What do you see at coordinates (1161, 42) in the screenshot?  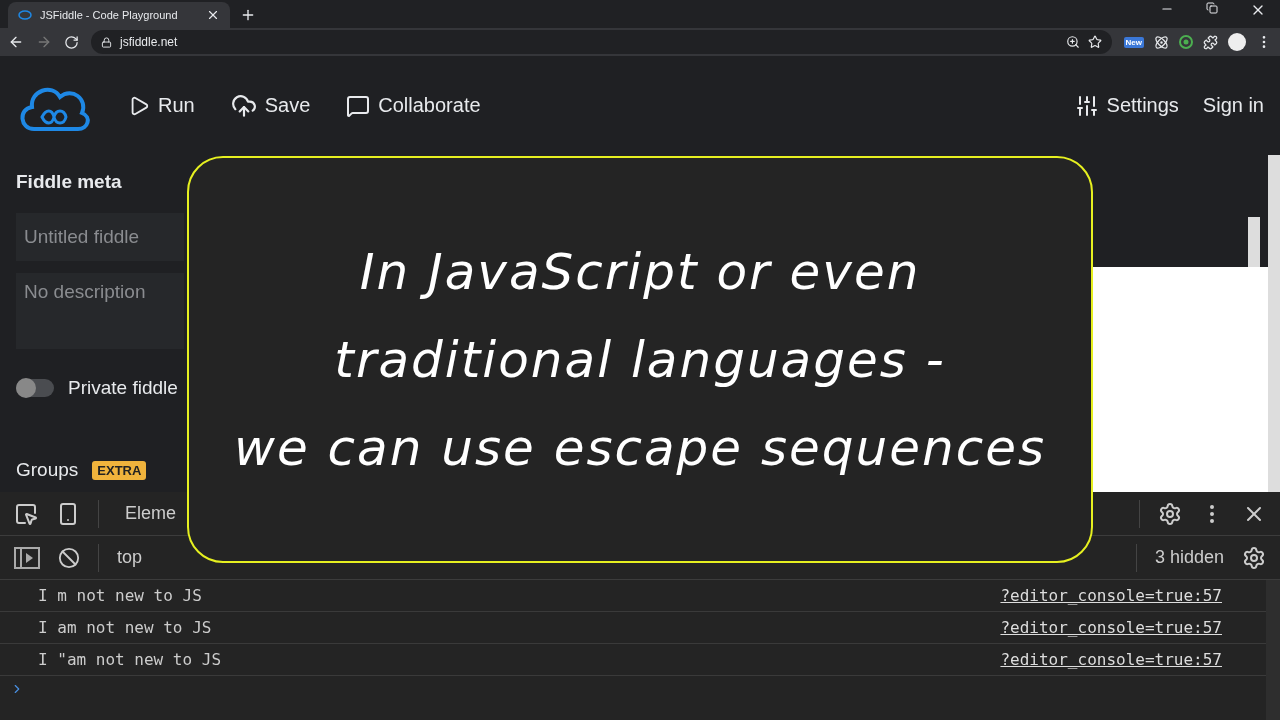 I see `atom-icon` at bounding box center [1161, 42].